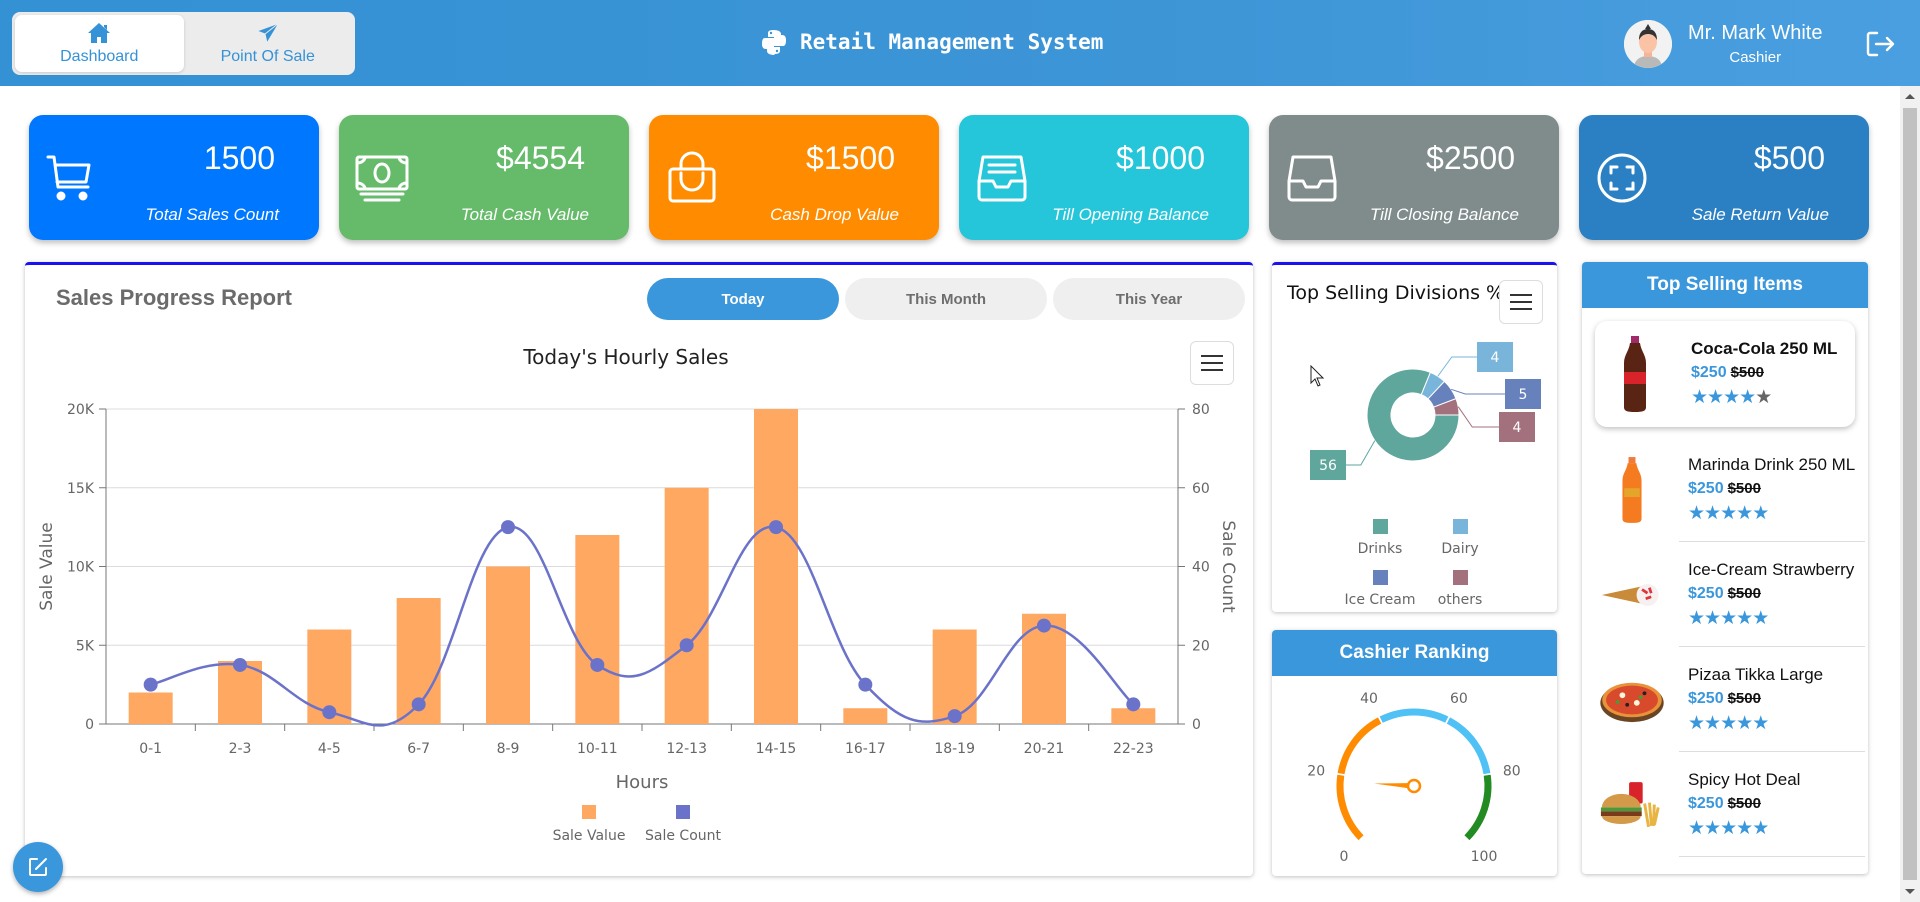  What do you see at coordinates (1414, 177) in the screenshot?
I see `stat-card-till-closing-balance: $2500 Till Closing Balance` at bounding box center [1414, 177].